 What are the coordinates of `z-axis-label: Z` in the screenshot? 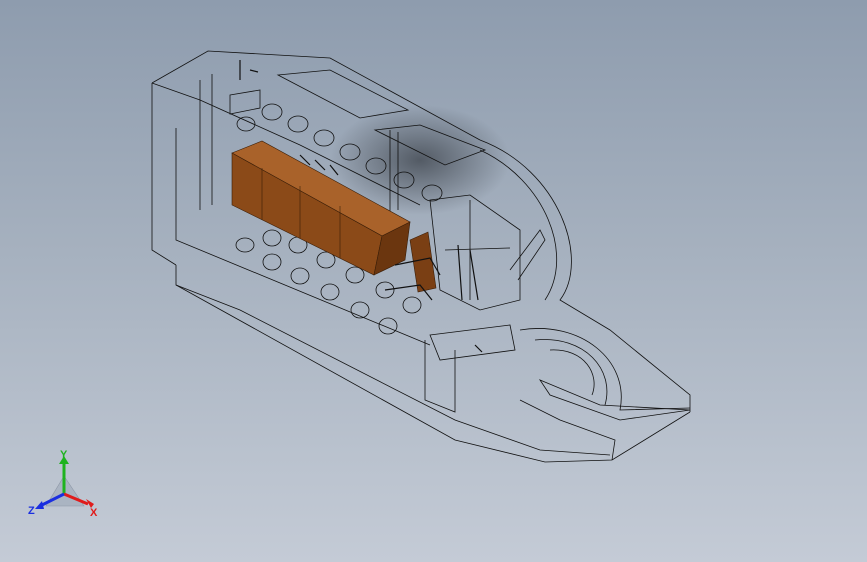 It's located at (31, 511).